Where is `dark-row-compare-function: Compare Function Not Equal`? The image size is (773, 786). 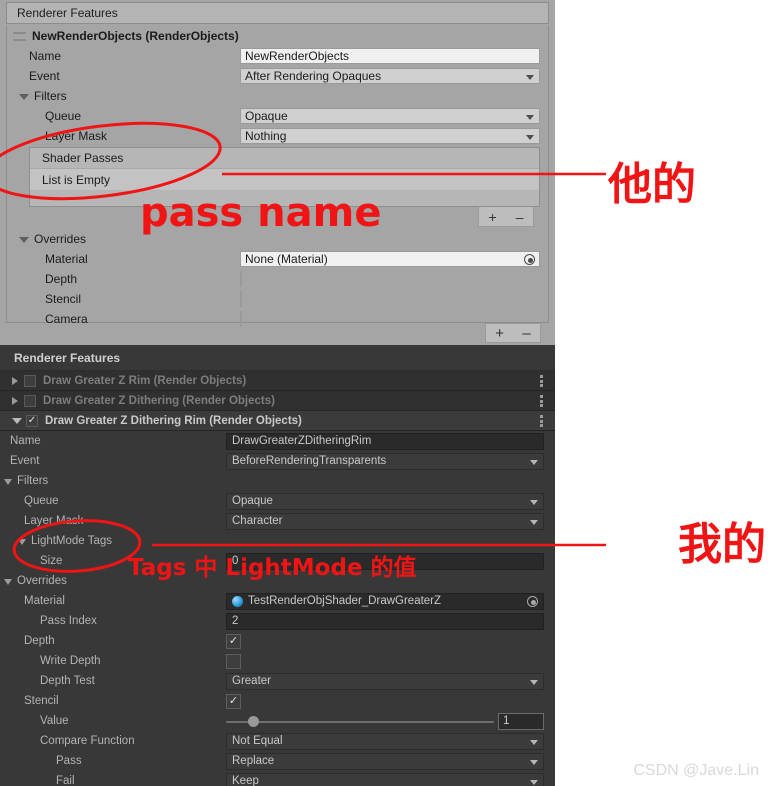 dark-row-compare-function: Compare Function Not Equal is located at coordinates (277, 741).